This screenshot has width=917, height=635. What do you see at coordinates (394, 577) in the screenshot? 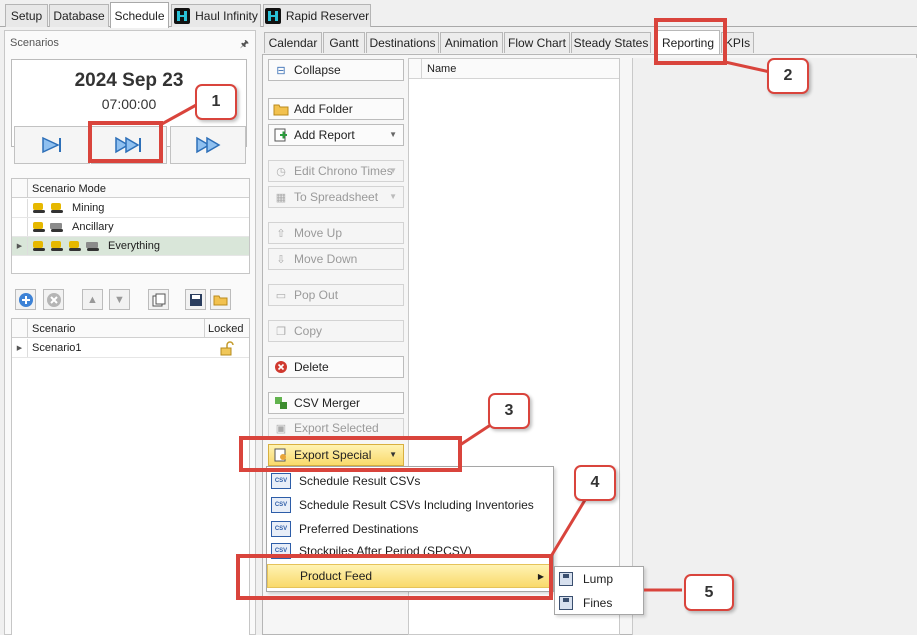
I see `highlight-product-feed` at bounding box center [394, 577].